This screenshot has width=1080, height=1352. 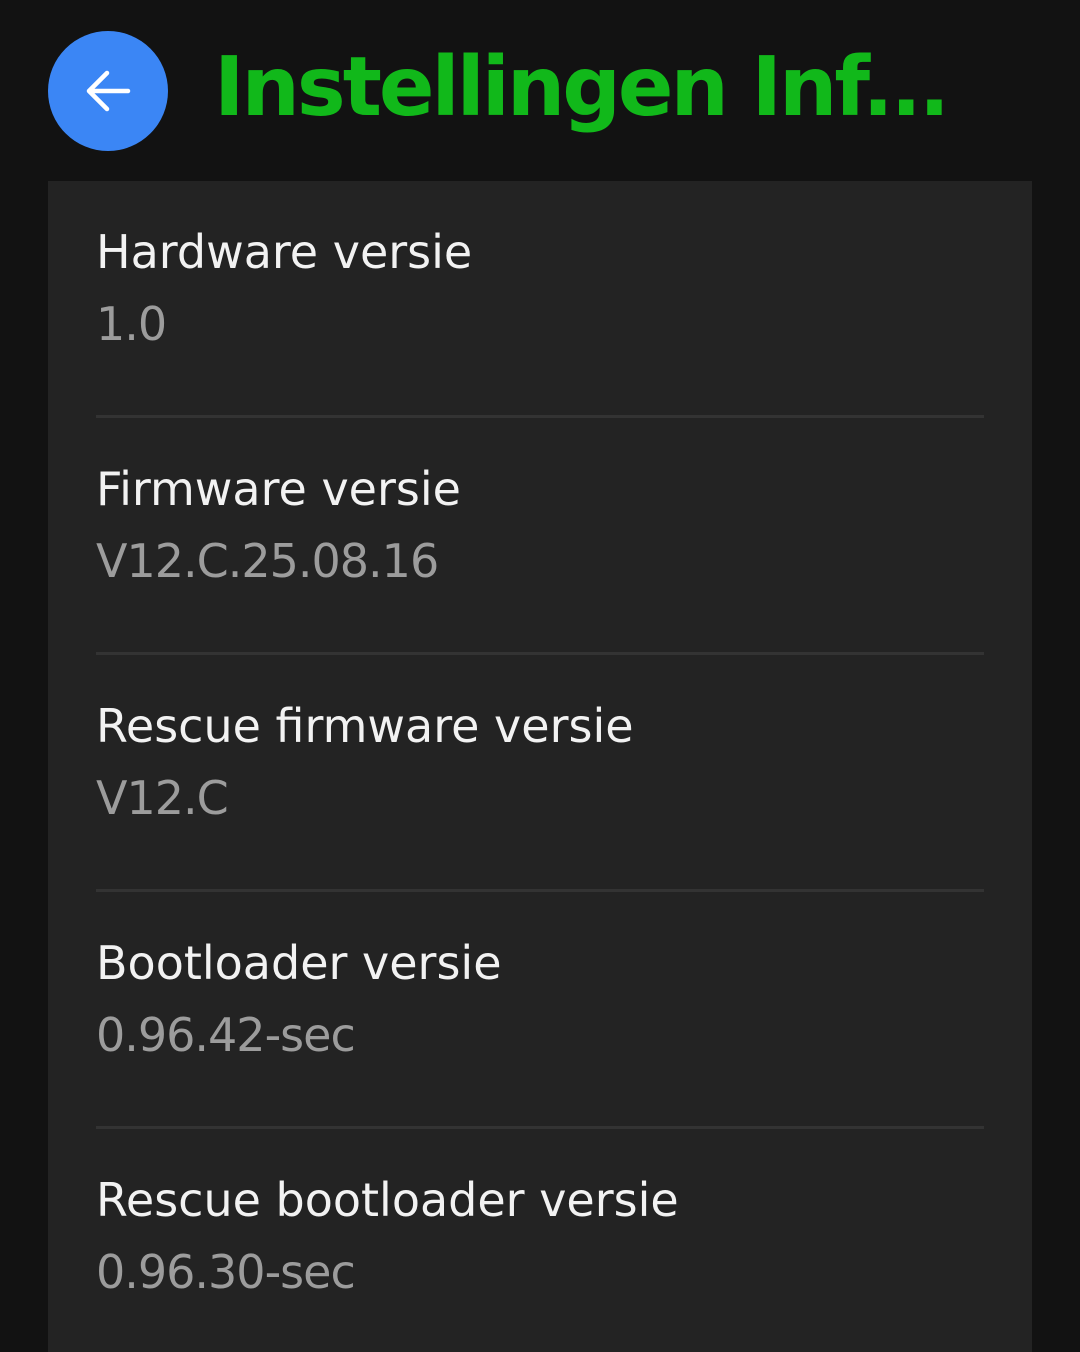 I want to click on info-label: Rescue firmware versie, so click(x=365, y=726).